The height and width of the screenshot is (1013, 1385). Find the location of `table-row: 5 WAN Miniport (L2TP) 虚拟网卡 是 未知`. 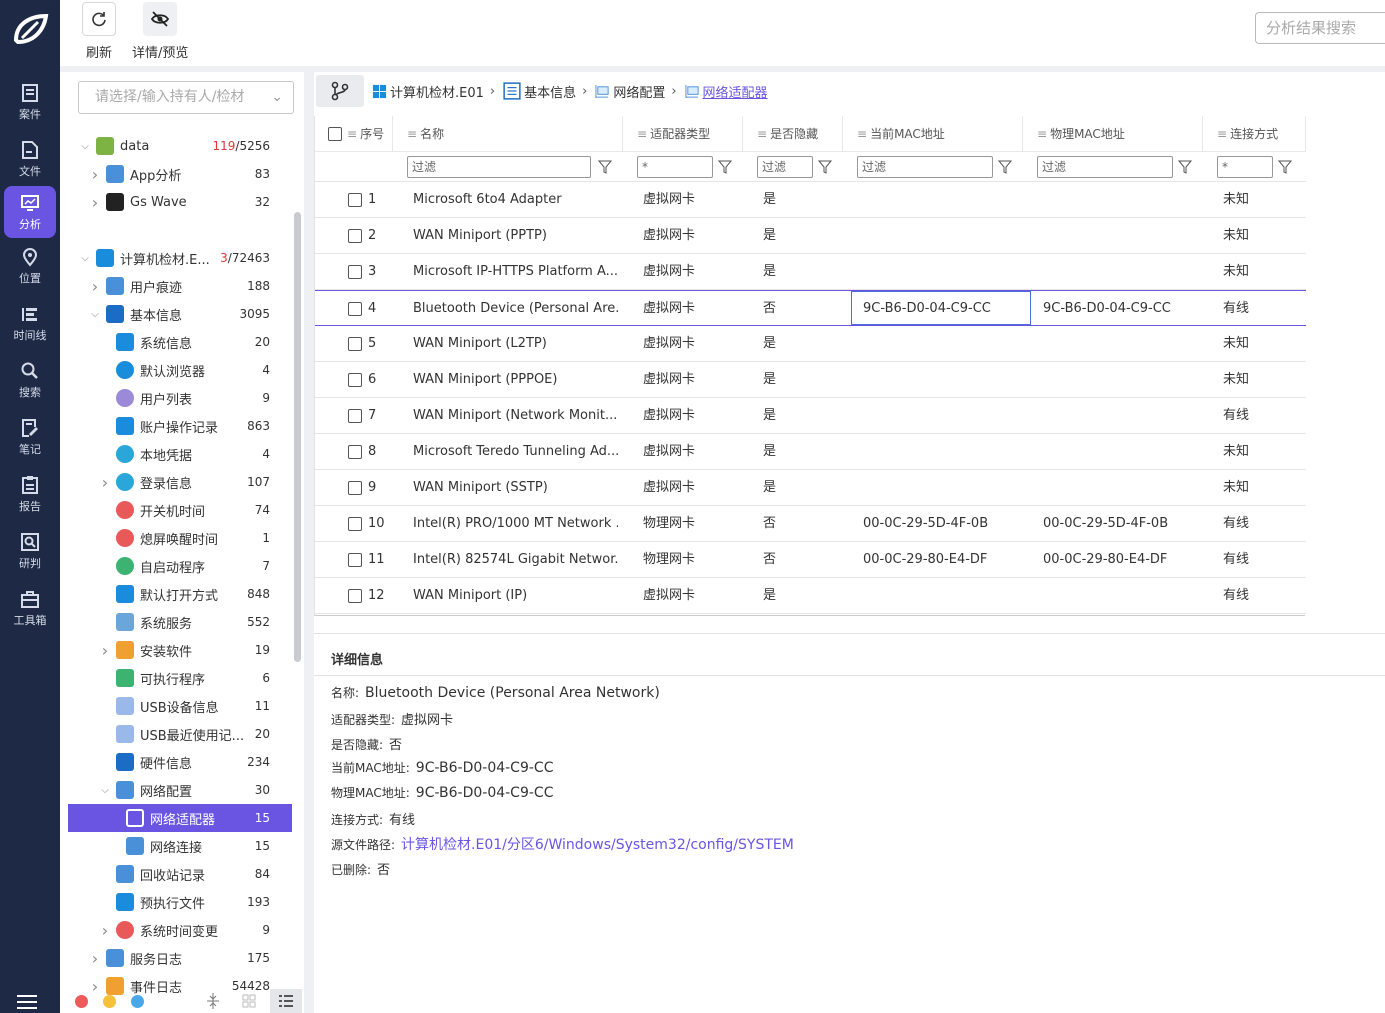

table-row: 5 WAN Miniport (L2TP) 虚拟网卡 是 未知 is located at coordinates (810, 344).